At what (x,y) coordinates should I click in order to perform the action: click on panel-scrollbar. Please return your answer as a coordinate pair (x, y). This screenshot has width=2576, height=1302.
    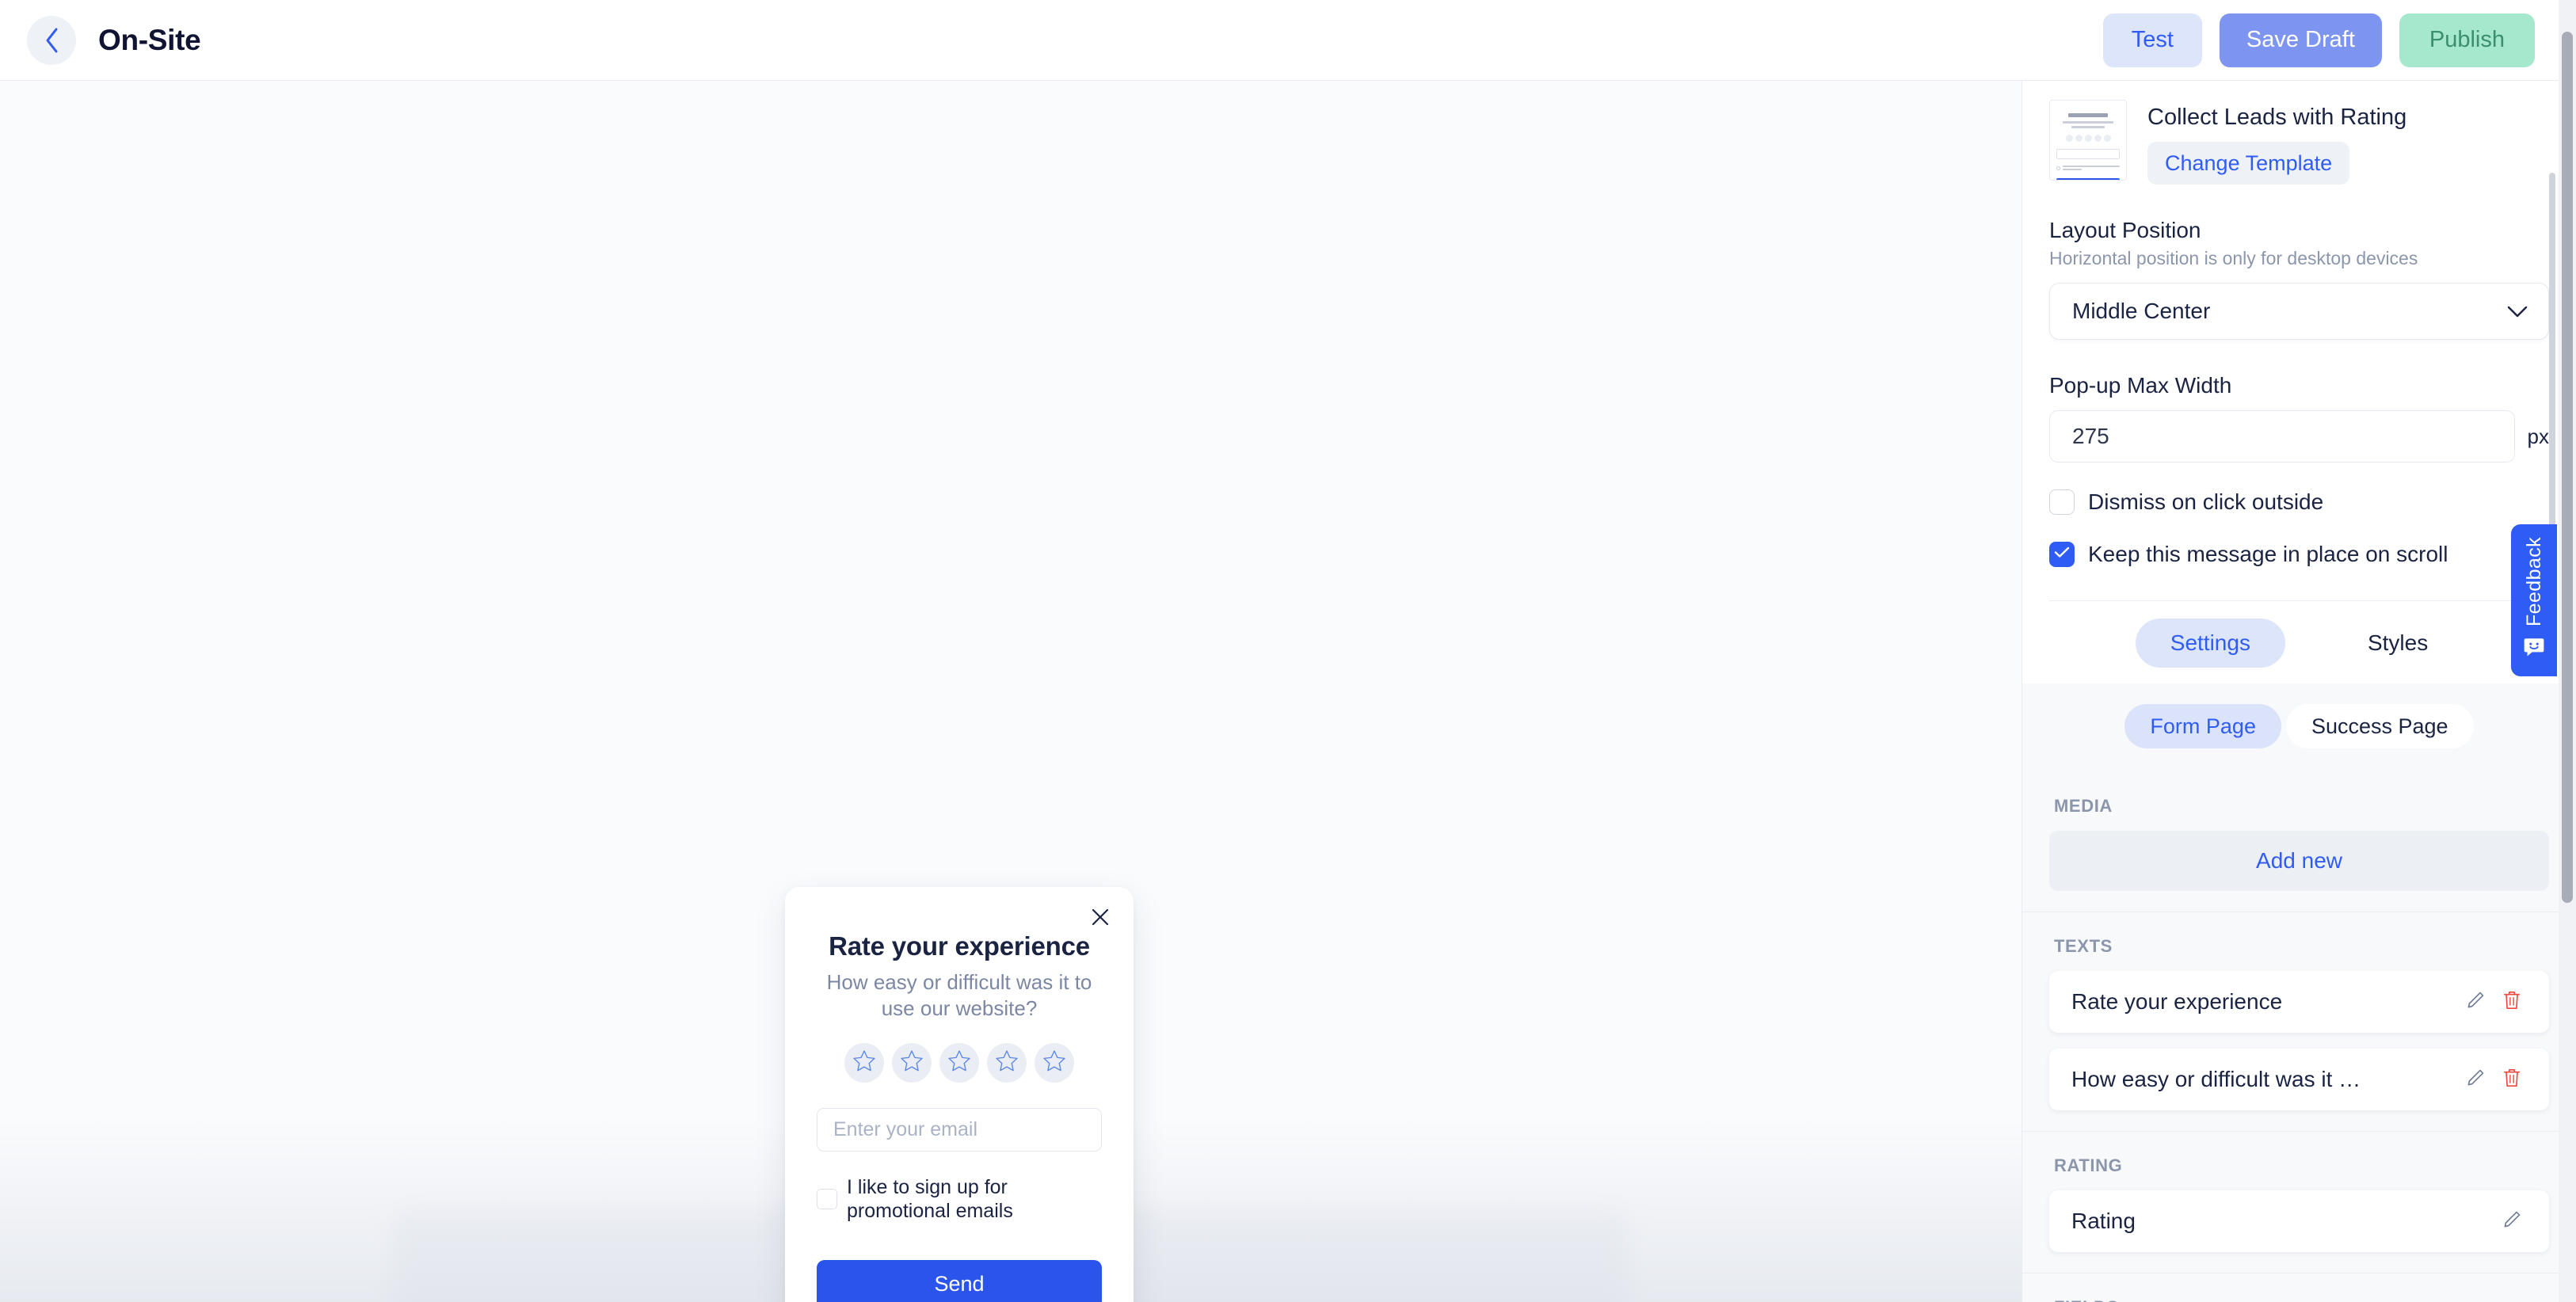
    Looking at the image, I should click on (2552, 733).